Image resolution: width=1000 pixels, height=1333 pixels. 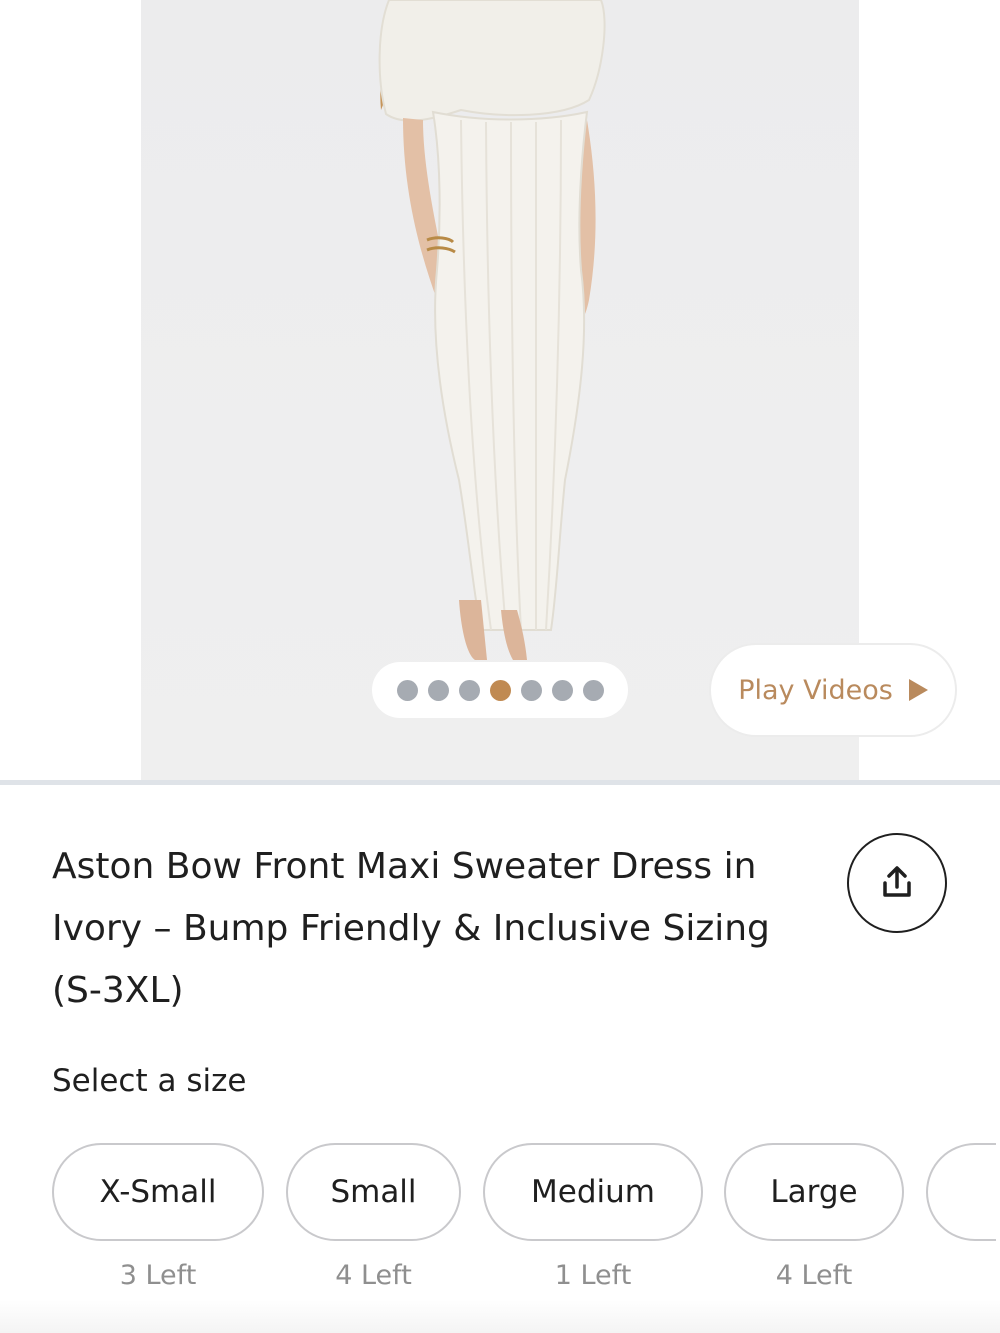 I want to click on size-option-next, so click(x=961, y=1192).